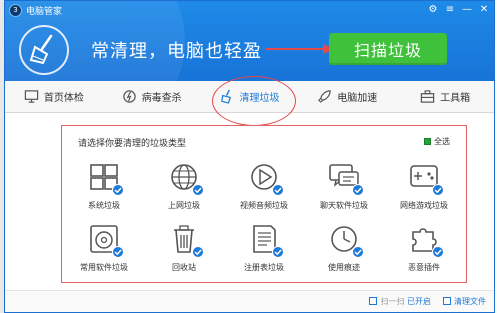 This screenshot has width=499, height=313. Describe the element at coordinates (424, 205) in the screenshot. I see `junk-item-label: 网络游戏垃圾` at that location.